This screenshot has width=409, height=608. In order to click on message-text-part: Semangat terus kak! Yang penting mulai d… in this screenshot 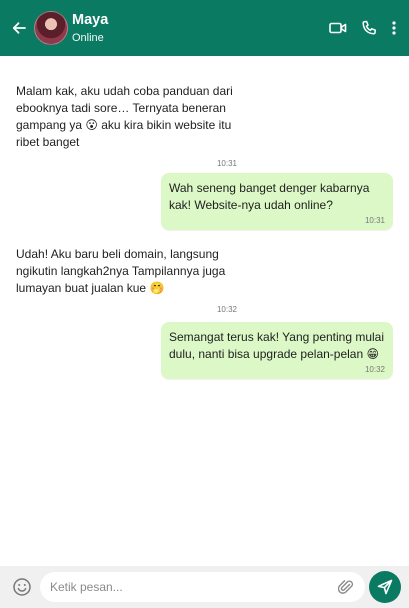, I will do `click(277, 345)`.